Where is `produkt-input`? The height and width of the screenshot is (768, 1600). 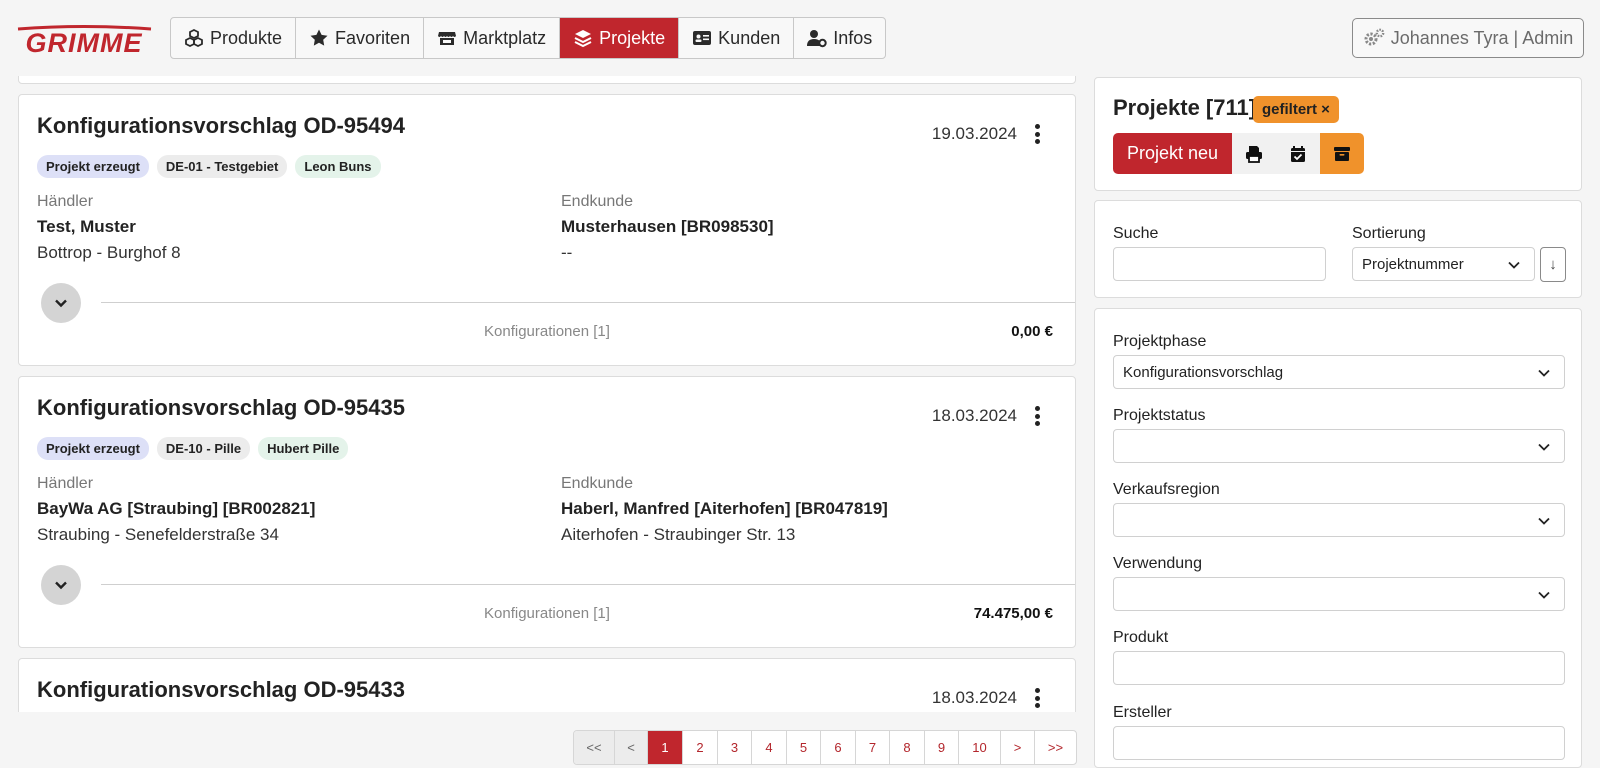 produkt-input is located at coordinates (1339, 668).